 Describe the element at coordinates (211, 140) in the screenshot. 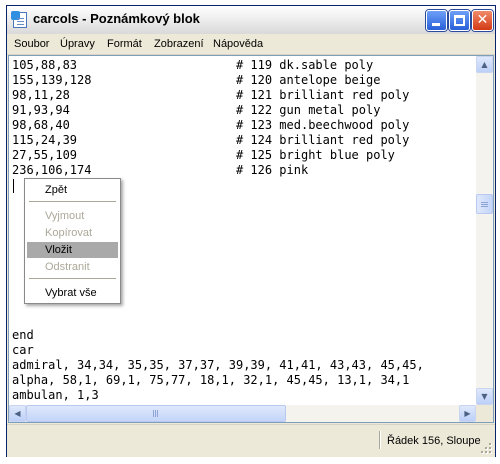

I see `text-line: 115,24,39 # 124 brilliant red poly` at that location.